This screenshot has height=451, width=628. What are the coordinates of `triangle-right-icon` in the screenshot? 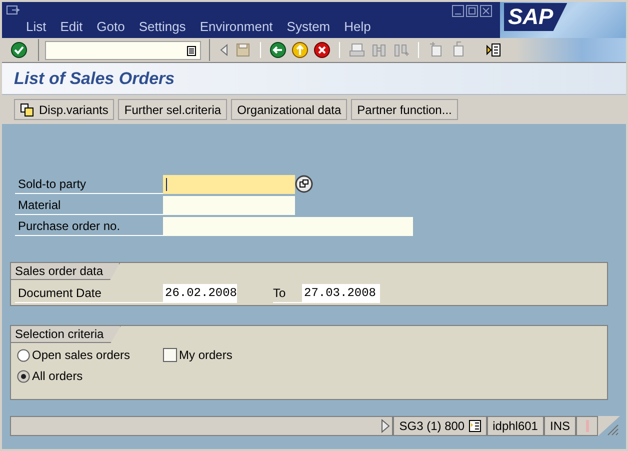 It's located at (385, 426).